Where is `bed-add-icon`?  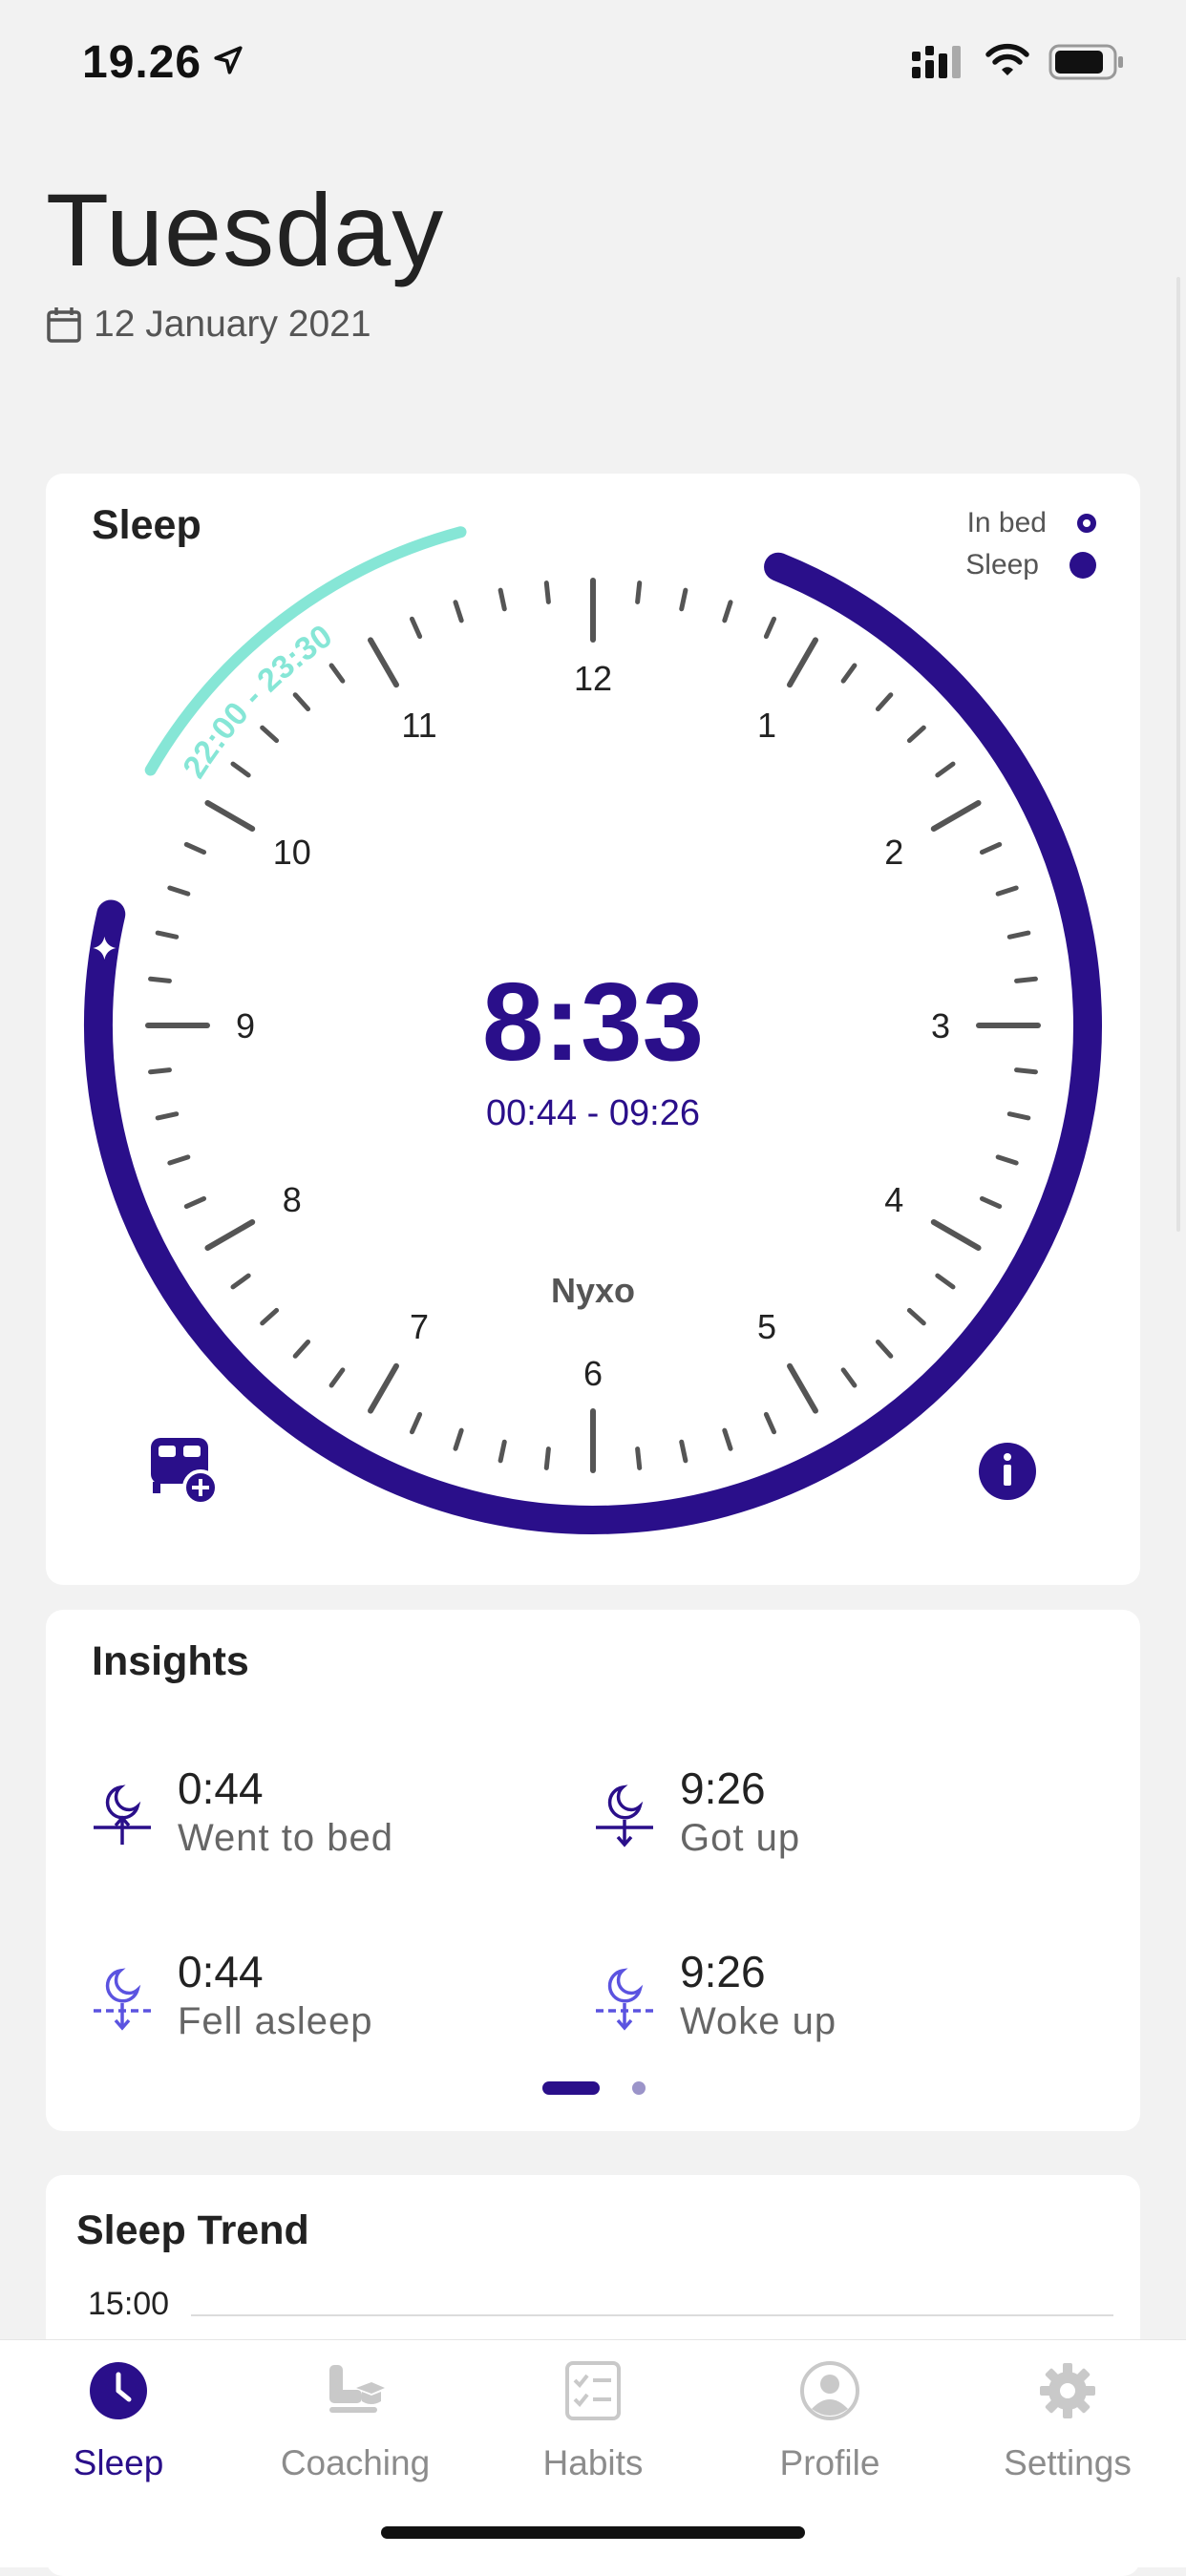
bed-add-icon is located at coordinates (185, 1472).